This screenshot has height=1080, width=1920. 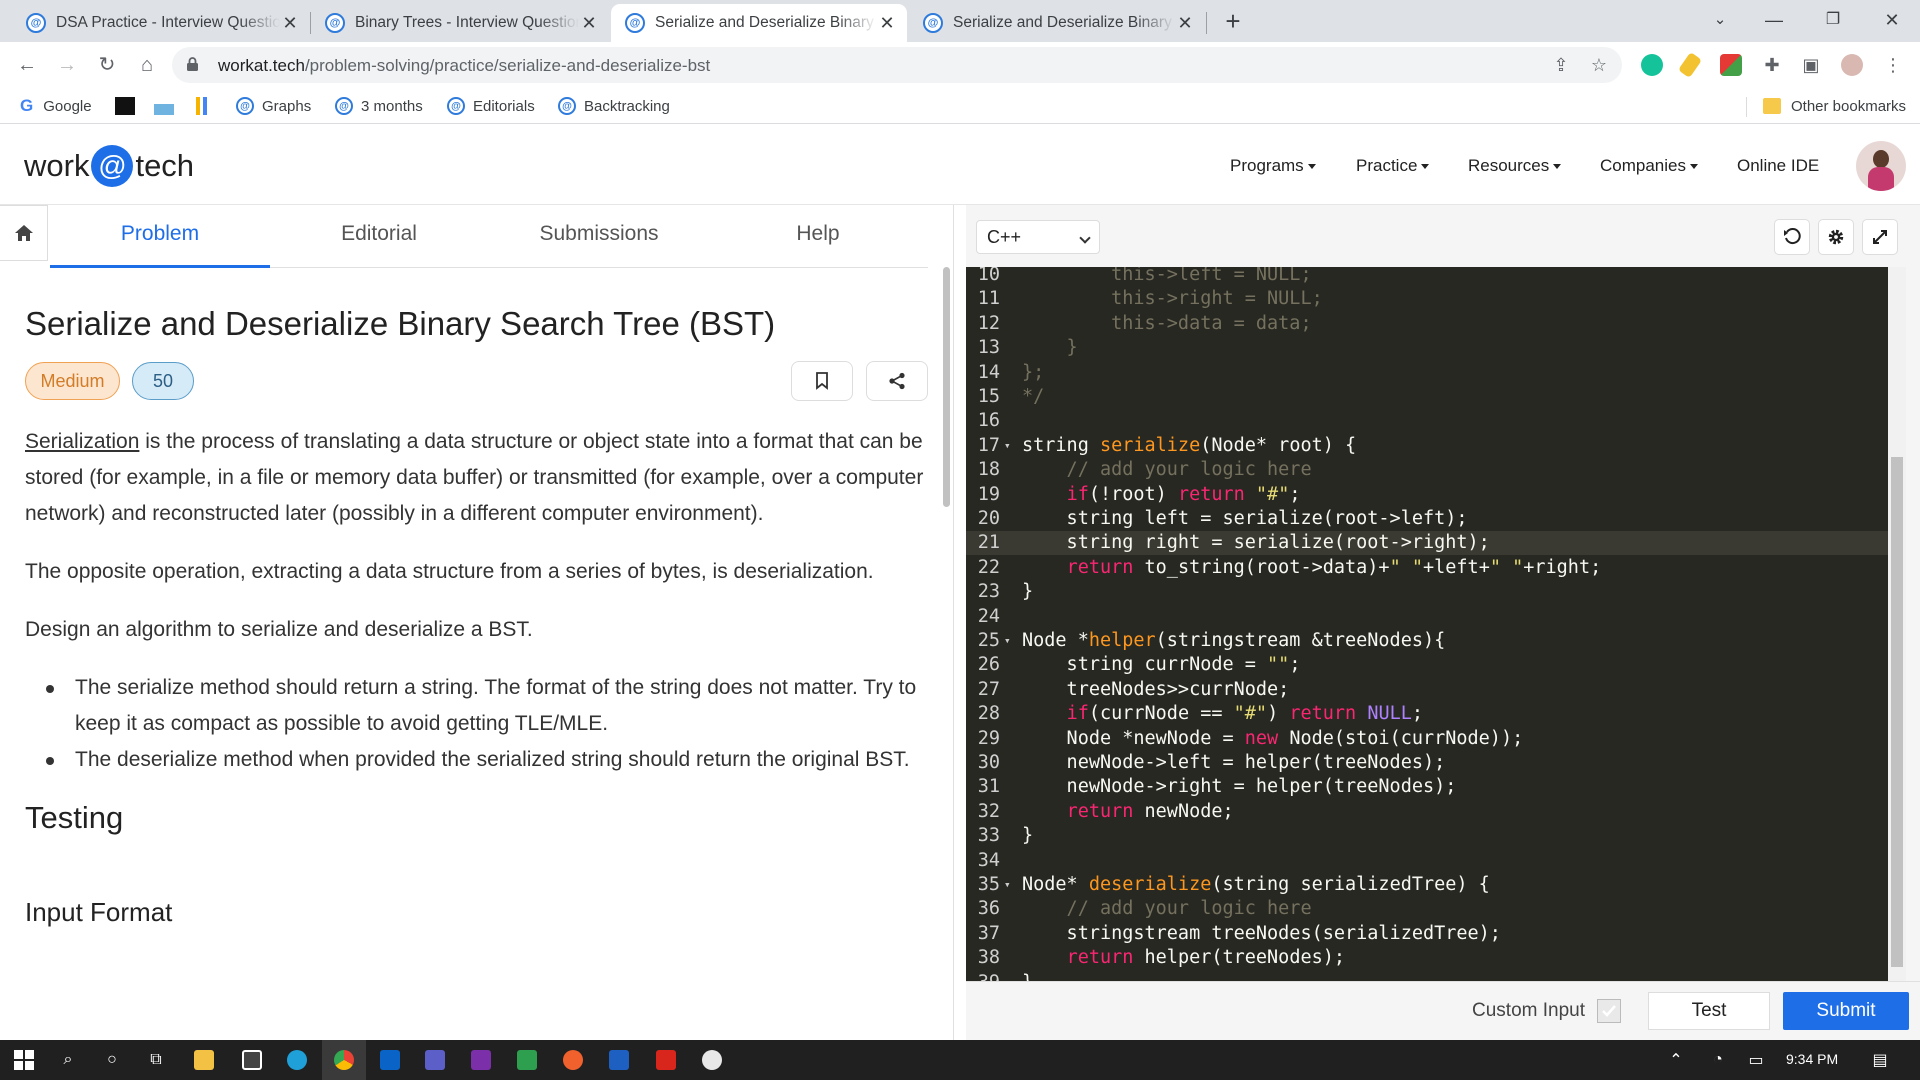 What do you see at coordinates (1427, 763) in the screenshot?
I see `code-line: 30 newNode->left = helper(treeNodes);` at bounding box center [1427, 763].